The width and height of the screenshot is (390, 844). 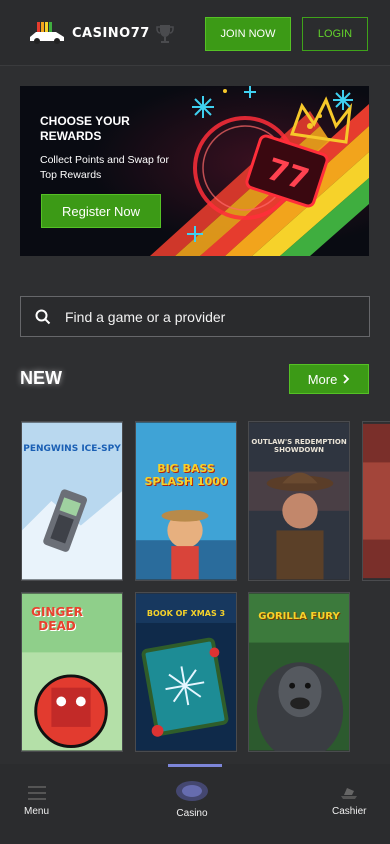 What do you see at coordinates (165, 34) in the screenshot?
I see `trophy-icon` at bounding box center [165, 34].